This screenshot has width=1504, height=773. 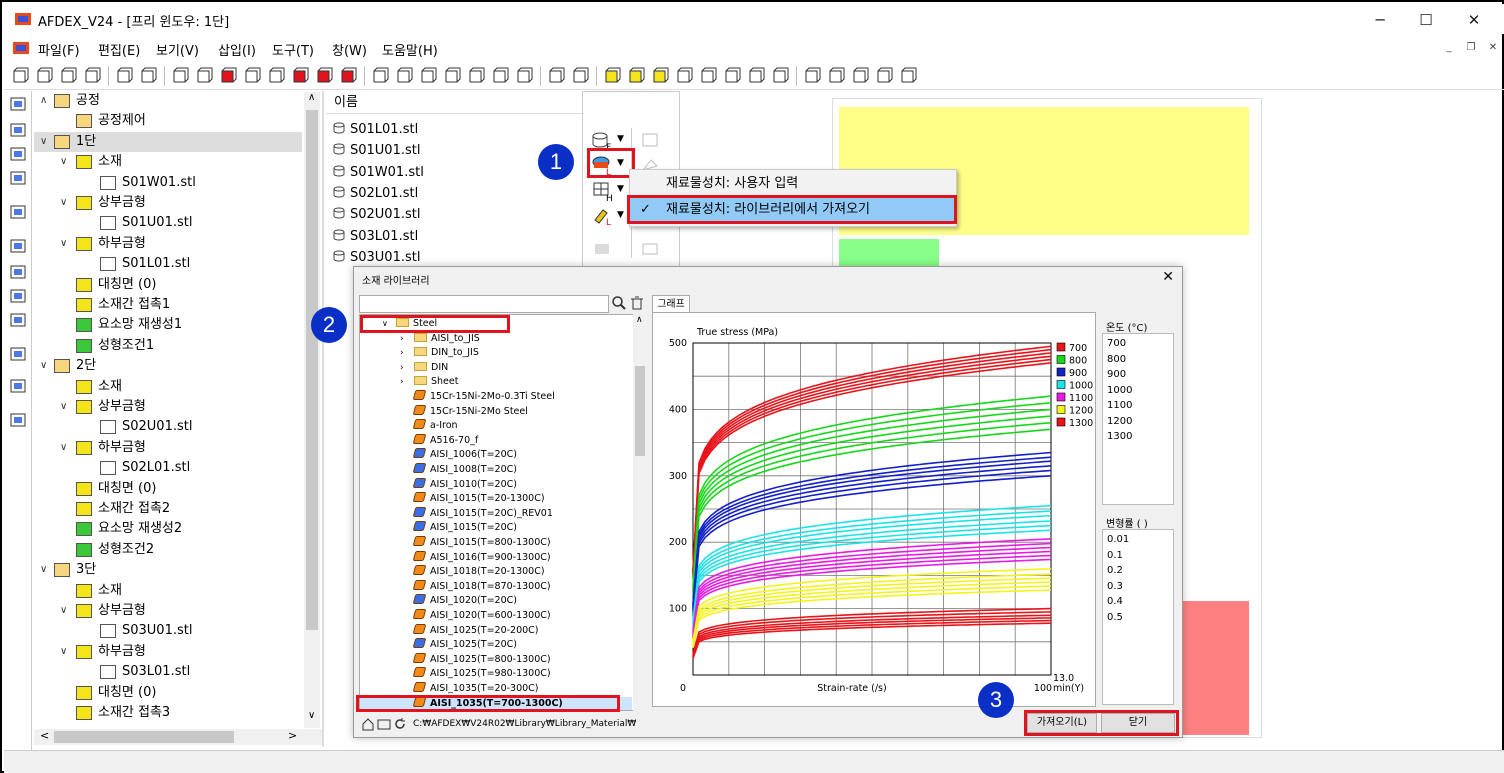 What do you see at coordinates (18, 104) in the screenshot?
I see `tree-view-icon` at bounding box center [18, 104].